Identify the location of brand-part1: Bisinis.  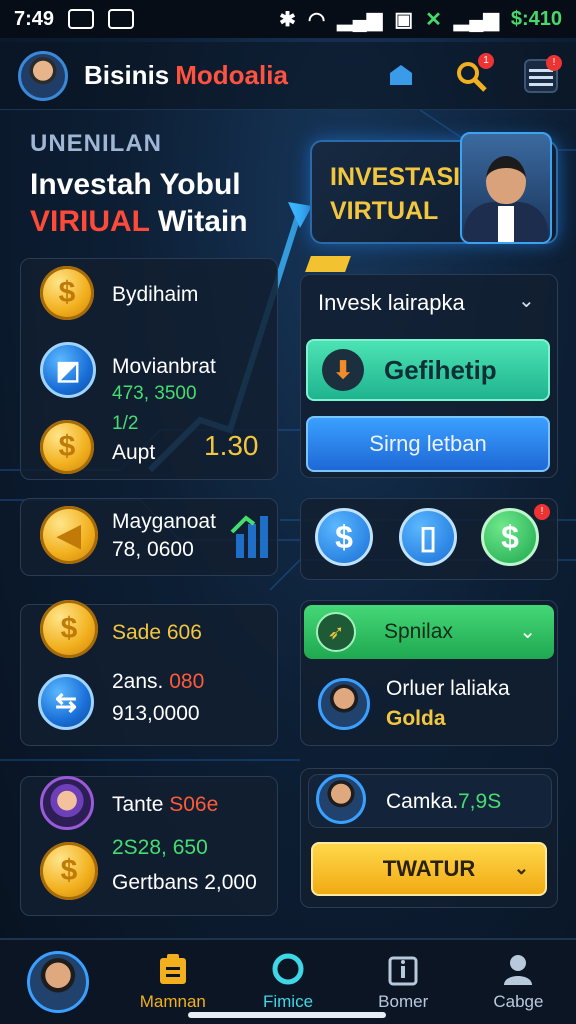
(127, 75).